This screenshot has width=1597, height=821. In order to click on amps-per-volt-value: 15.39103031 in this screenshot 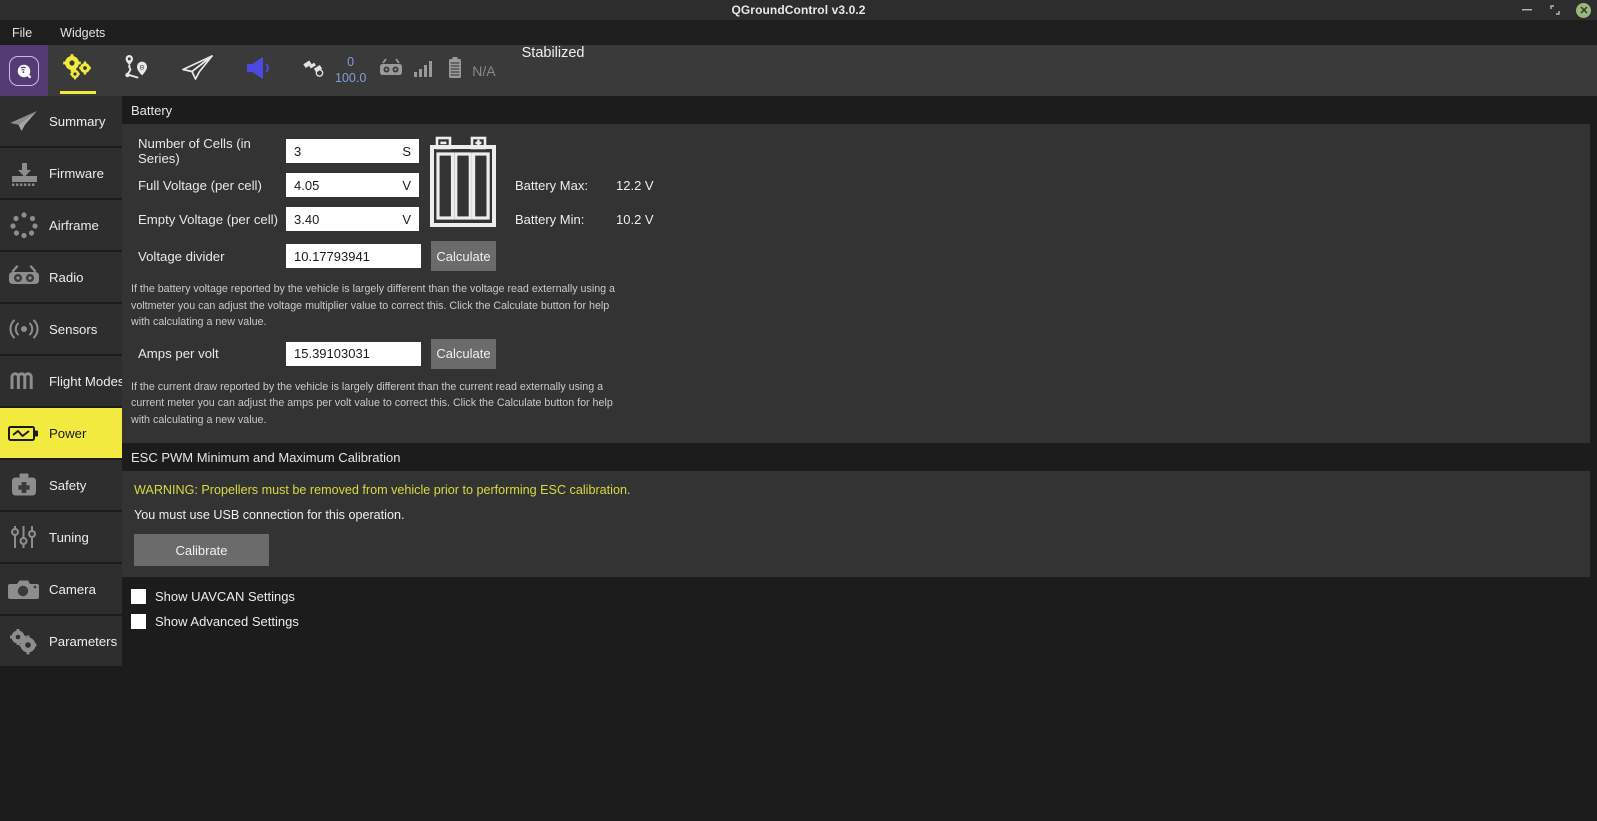, I will do `click(332, 354)`.